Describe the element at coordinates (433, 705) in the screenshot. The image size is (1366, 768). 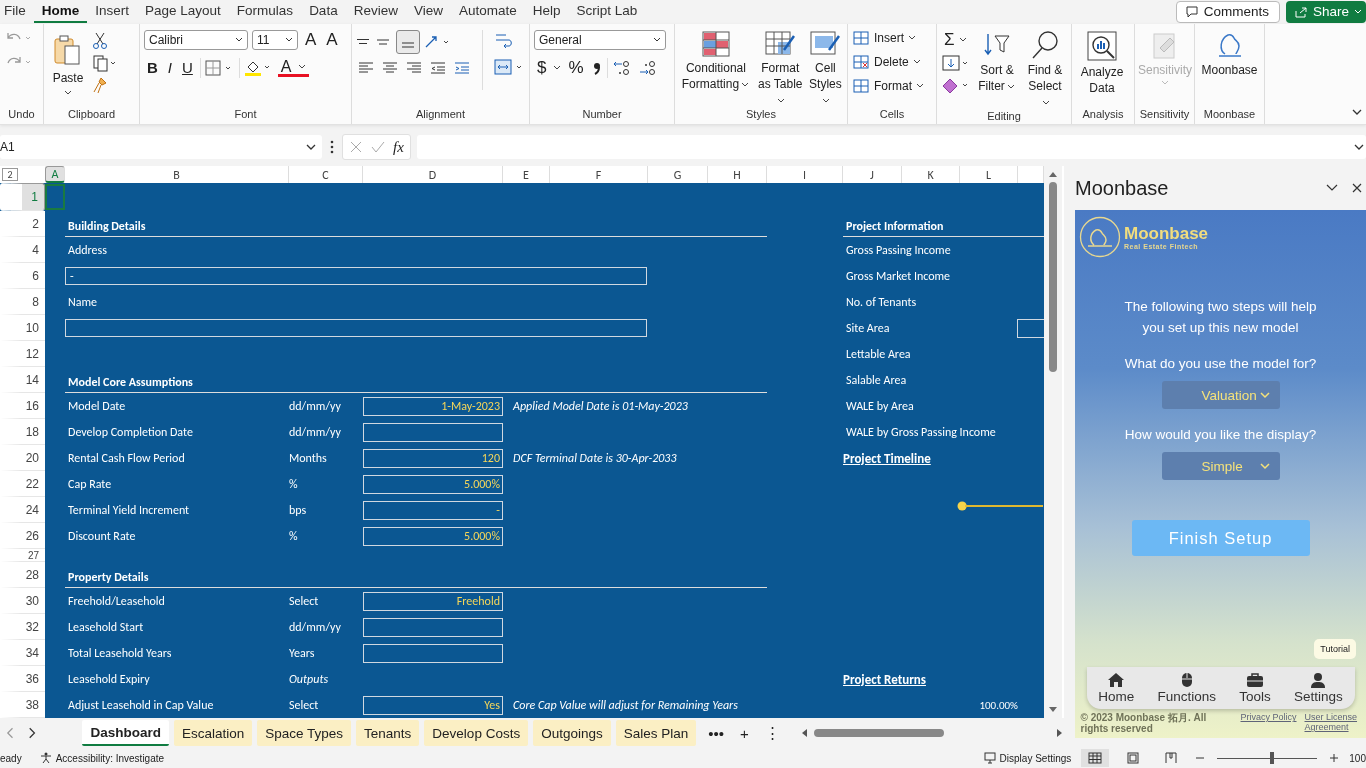
I see `input-field: Yes` at that location.